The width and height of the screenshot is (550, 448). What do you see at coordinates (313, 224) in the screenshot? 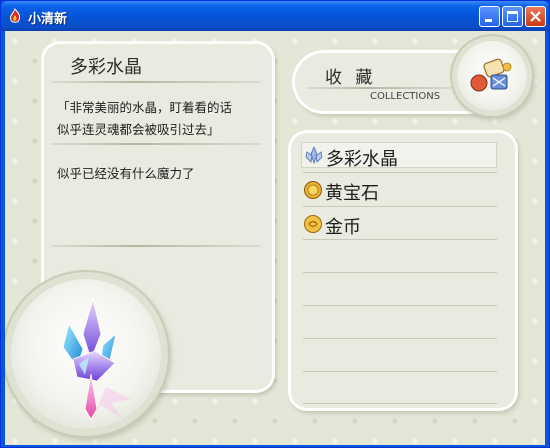
I see `gold-coin-icon` at bounding box center [313, 224].